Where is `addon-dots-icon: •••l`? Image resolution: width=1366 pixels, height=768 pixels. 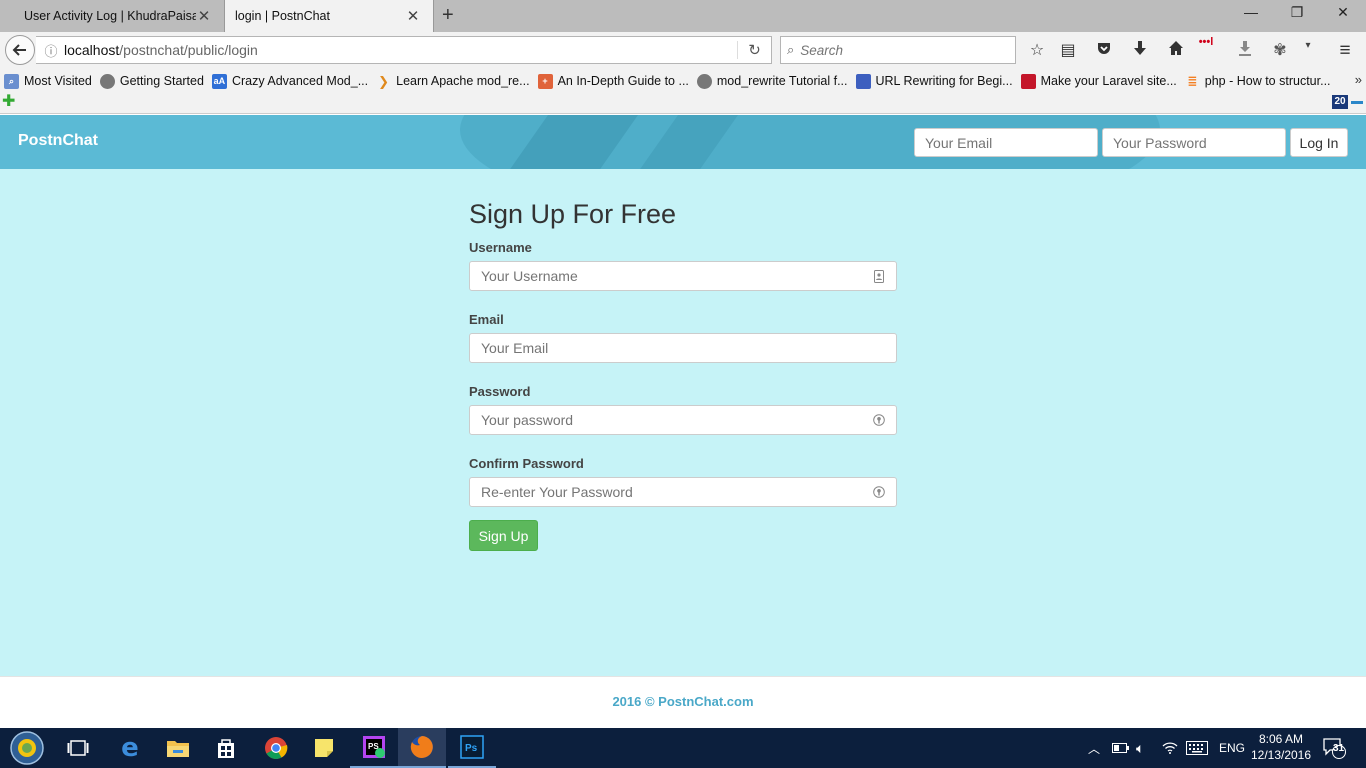 addon-dots-icon: •••l is located at coordinates (1206, 46).